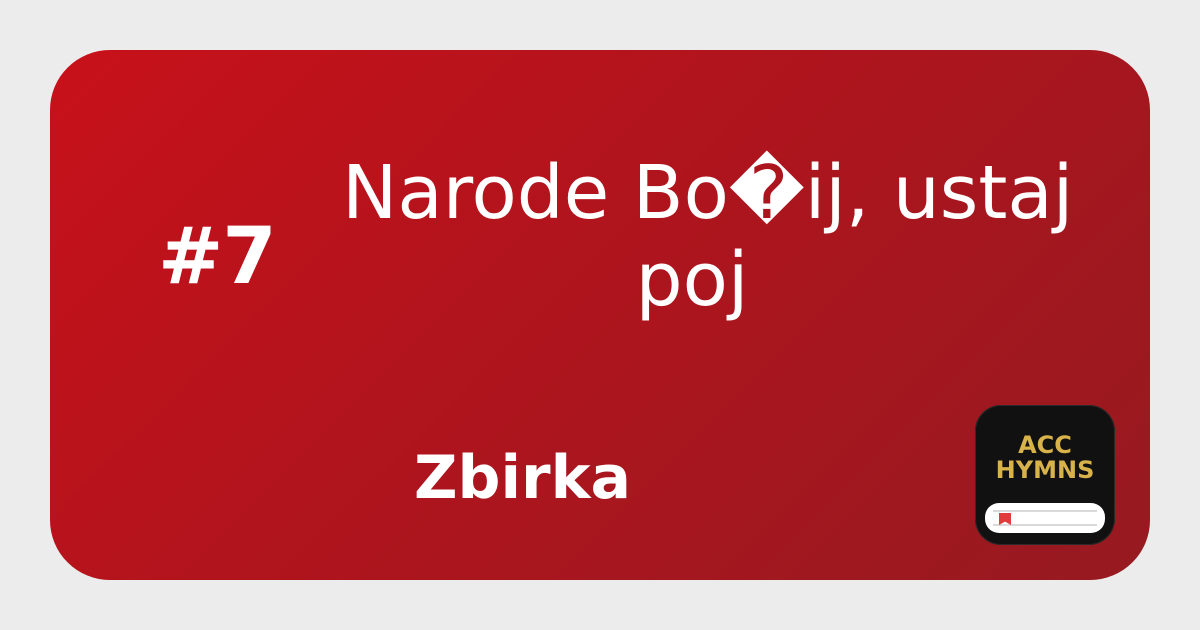  What do you see at coordinates (692, 280) in the screenshot?
I see `hymn-title-line-2: poj` at bounding box center [692, 280].